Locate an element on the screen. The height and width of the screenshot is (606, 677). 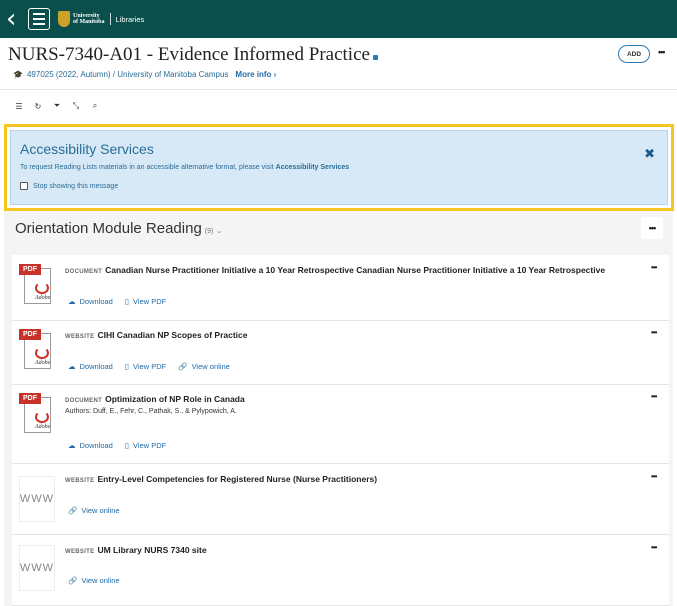
stop-showing-checkbox is located at coordinates (24, 186).